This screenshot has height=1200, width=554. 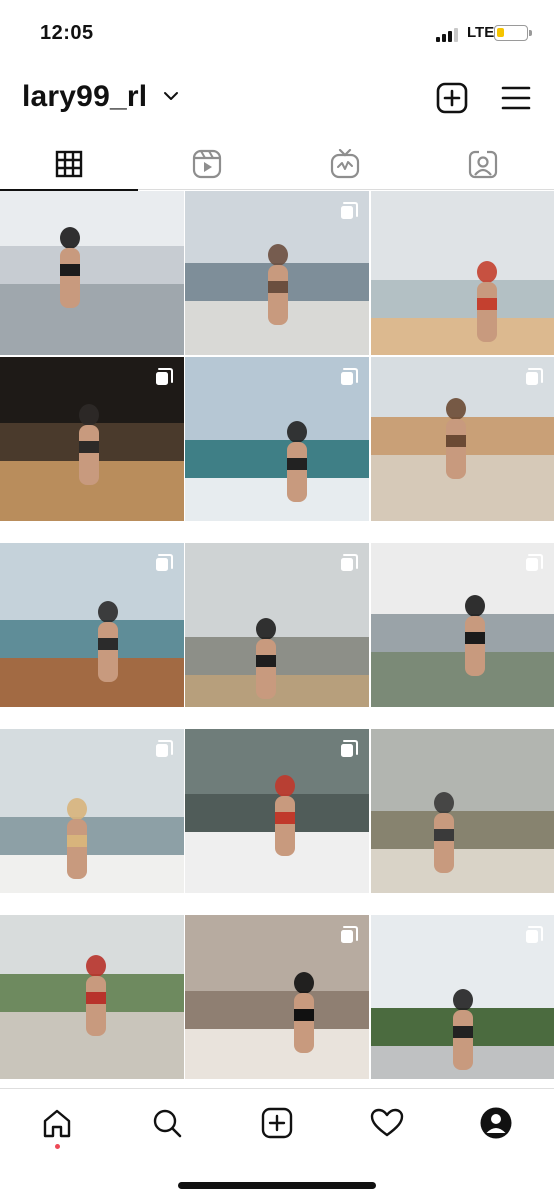 What do you see at coordinates (452, 98) in the screenshot?
I see `new-post-button` at bounding box center [452, 98].